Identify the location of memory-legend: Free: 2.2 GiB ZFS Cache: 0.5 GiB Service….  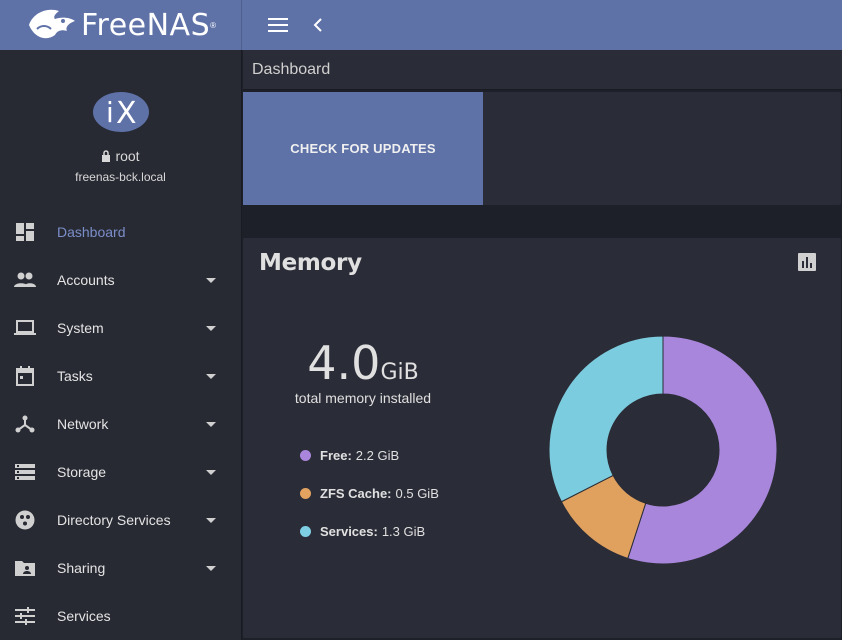
(369, 493).